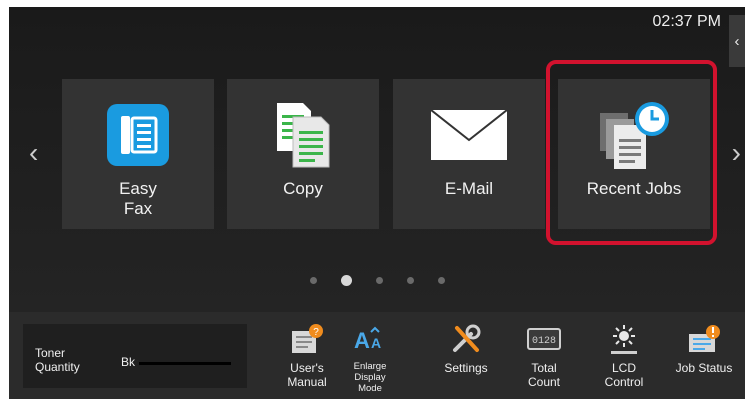 This screenshot has height=403, width=754. What do you see at coordinates (466, 339) in the screenshot?
I see `settings-icon` at bounding box center [466, 339].